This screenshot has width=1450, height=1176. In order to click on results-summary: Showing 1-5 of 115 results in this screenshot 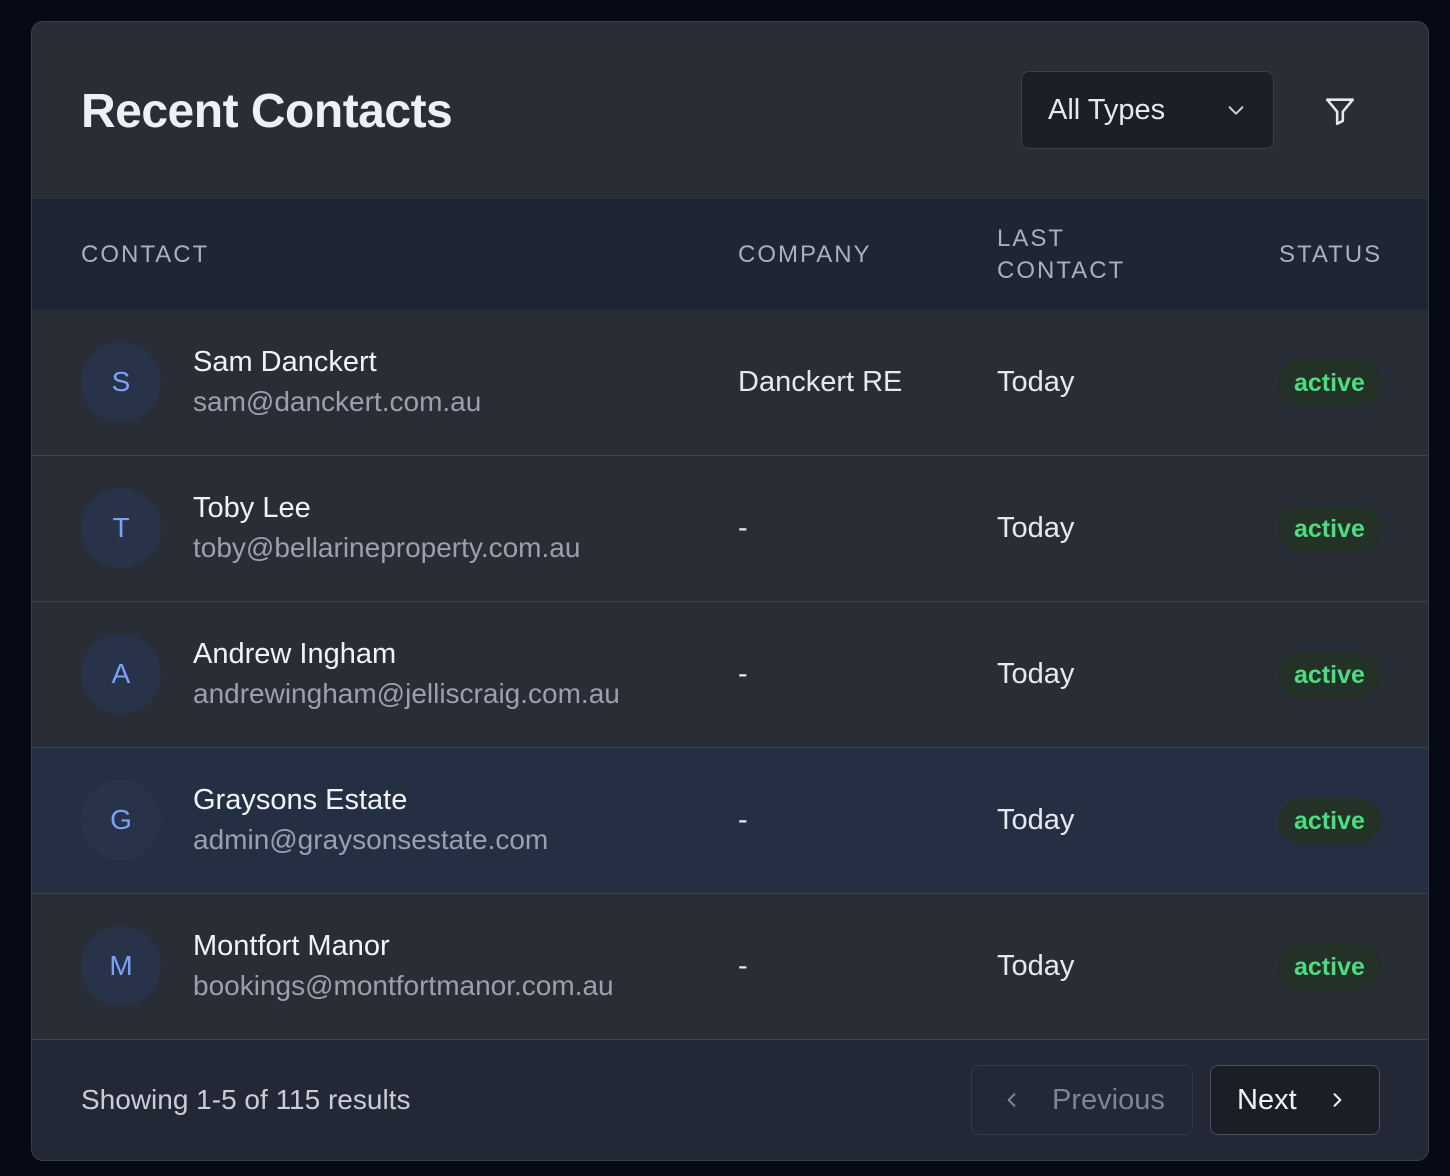, I will do `click(246, 1099)`.